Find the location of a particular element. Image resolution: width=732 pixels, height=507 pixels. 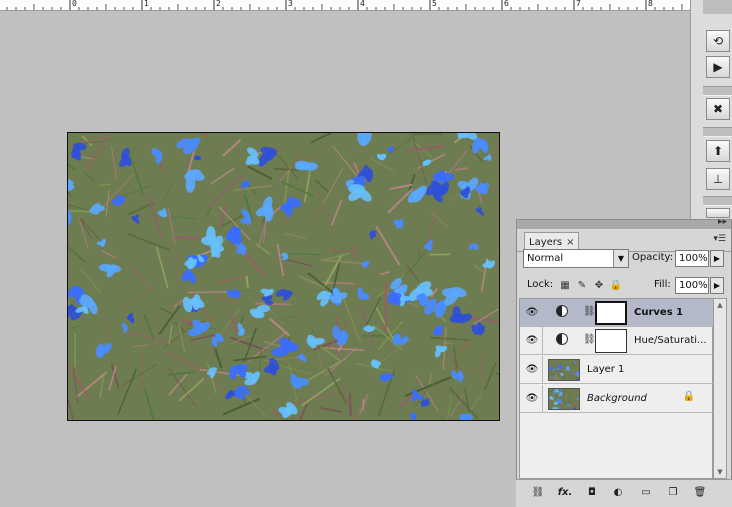

clone-source-icon: ⬆ is located at coordinates (718, 151).